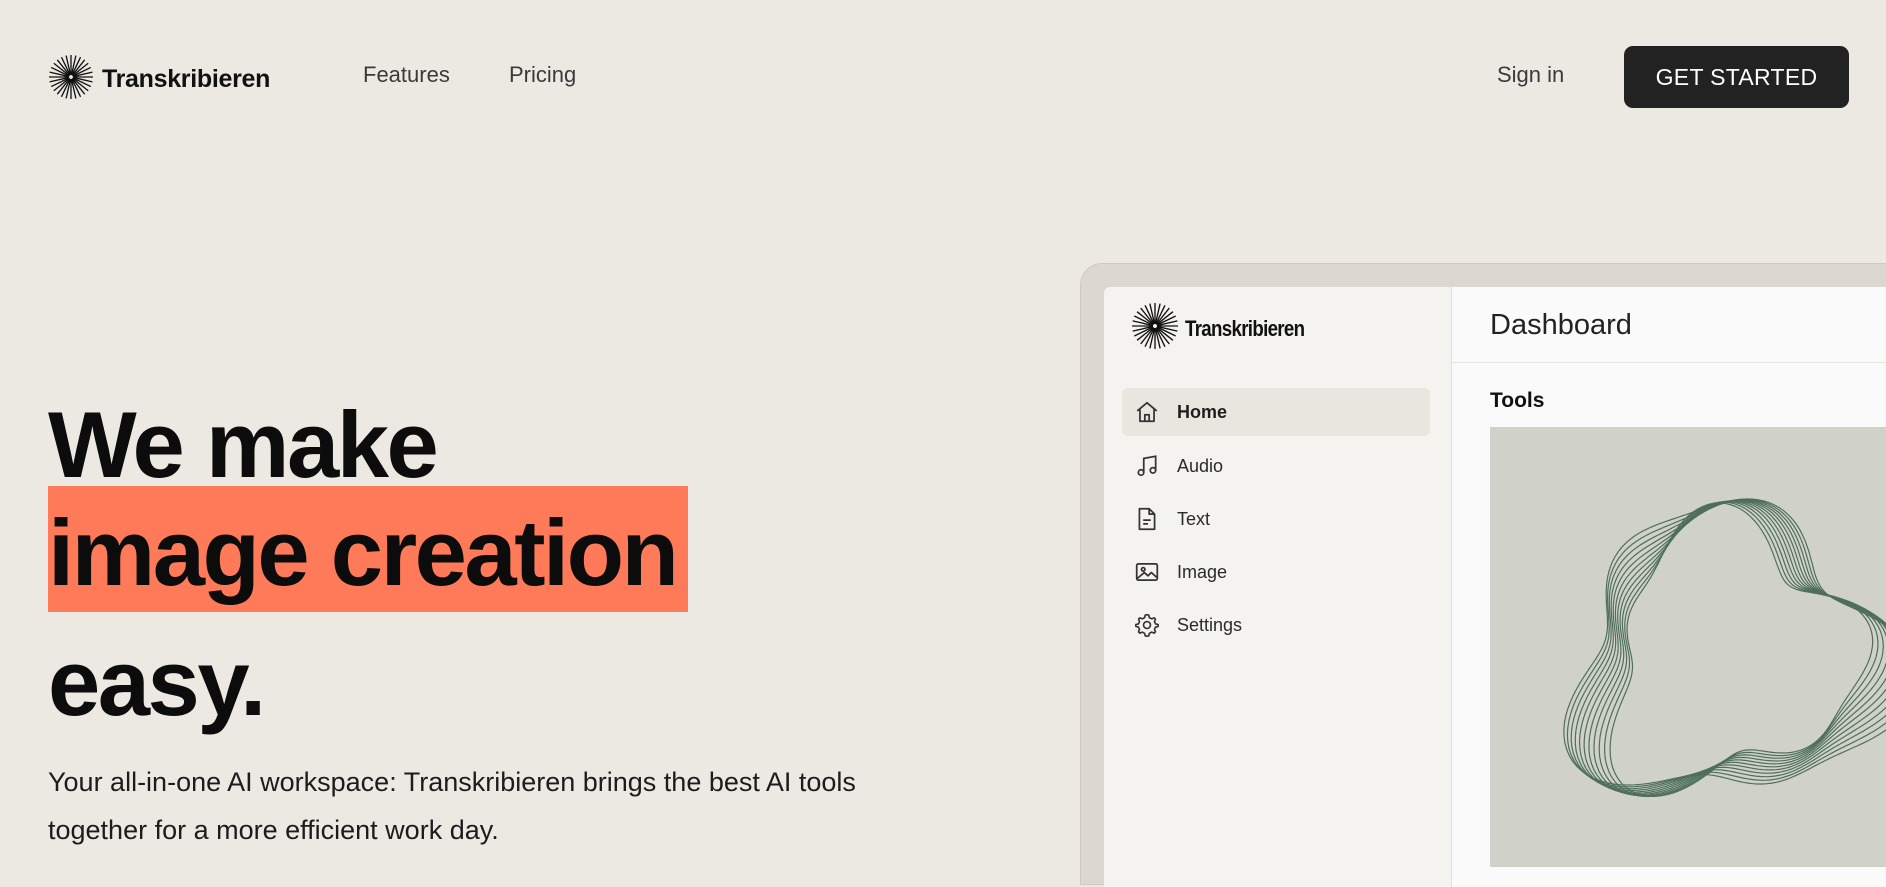 The height and width of the screenshot is (887, 1886). I want to click on nav-link-features: Features, so click(406, 75).